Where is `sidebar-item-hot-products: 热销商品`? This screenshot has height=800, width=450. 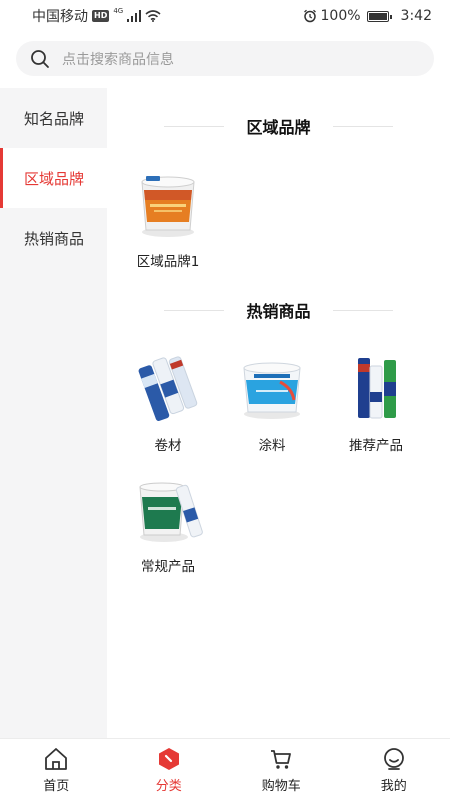
sidebar-item-hot-products: 热销商品 is located at coordinates (53, 238).